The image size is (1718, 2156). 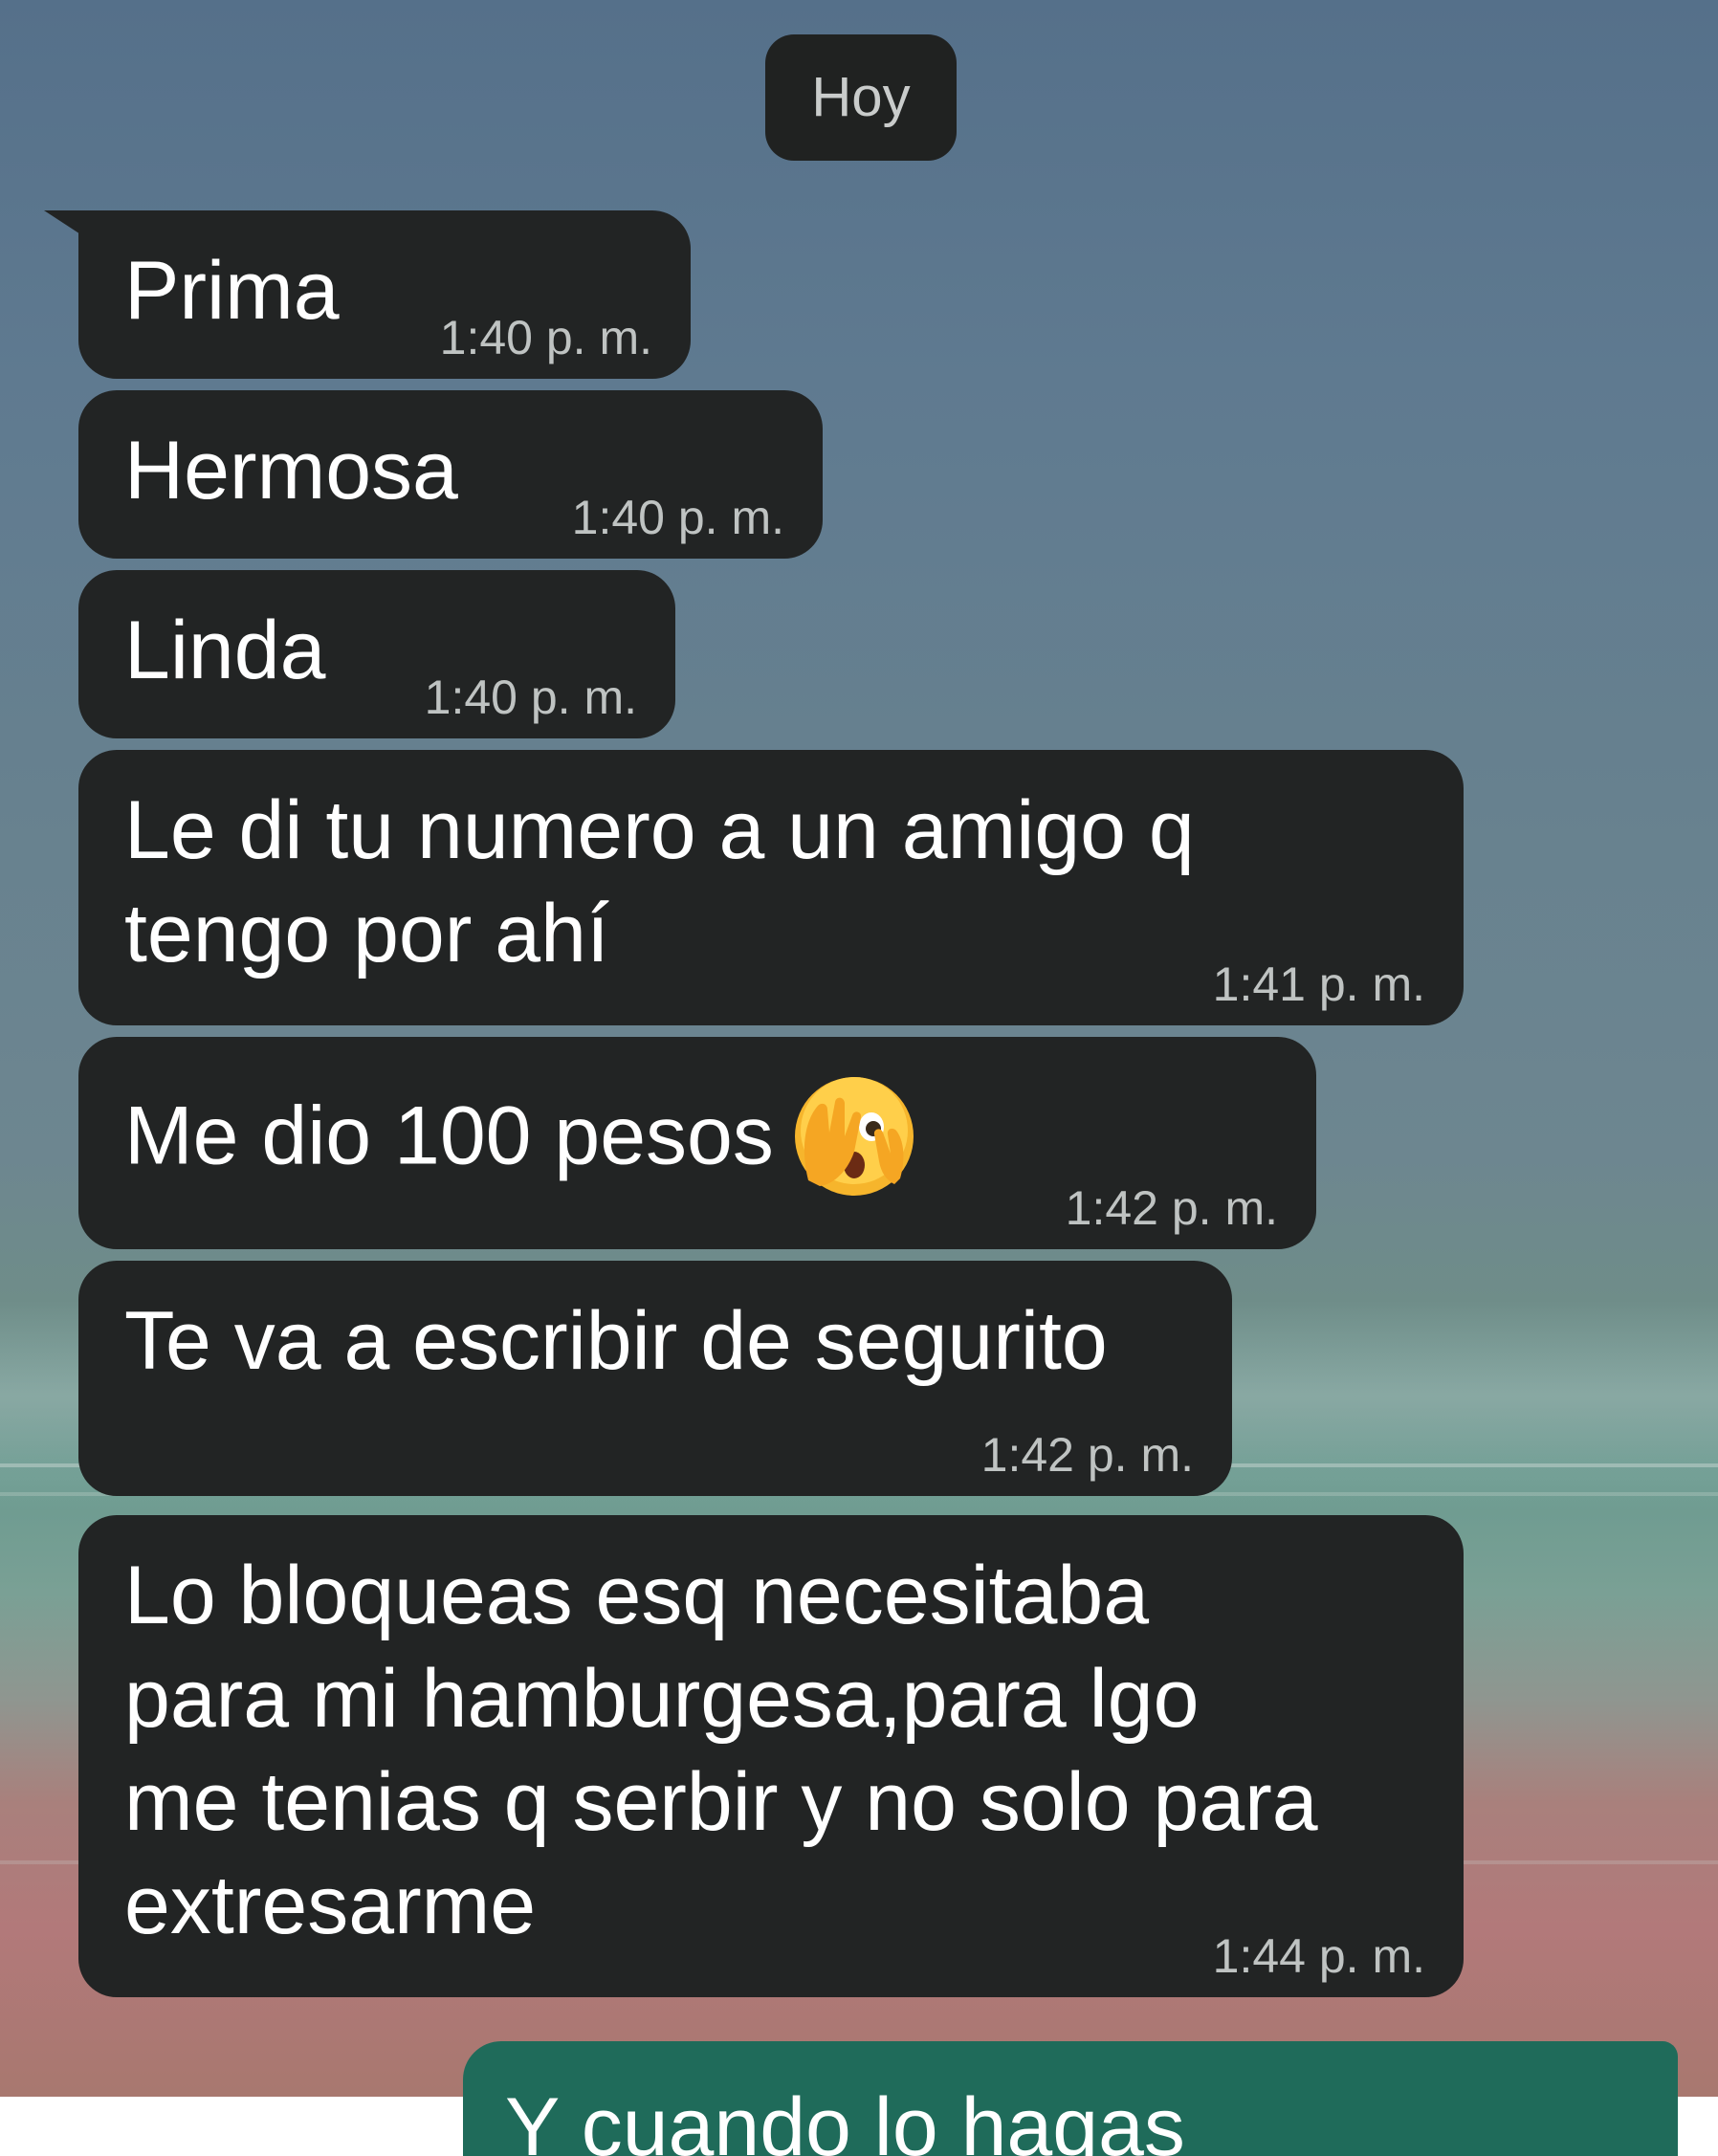 What do you see at coordinates (449, 1135) in the screenshot?
I see `message-text-content: Me dio 100 pesos` at bounding box center [449, 1135].